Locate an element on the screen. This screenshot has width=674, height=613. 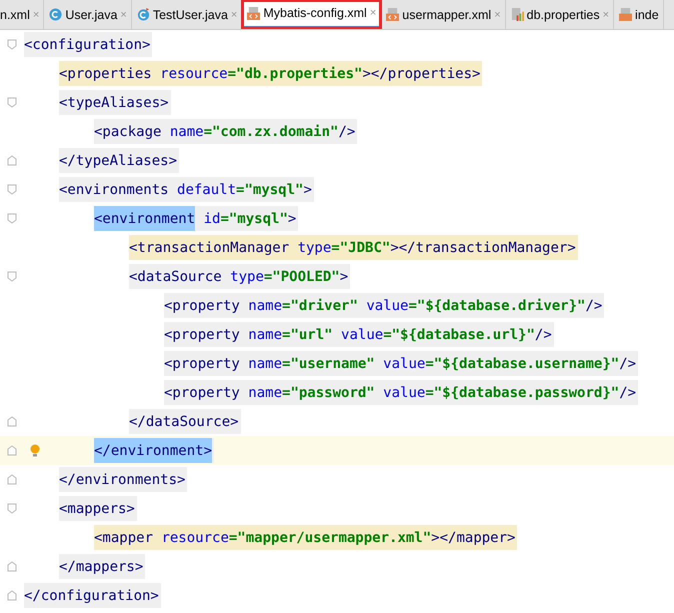
light-bulb-icon is located at coordinates (35, 450).